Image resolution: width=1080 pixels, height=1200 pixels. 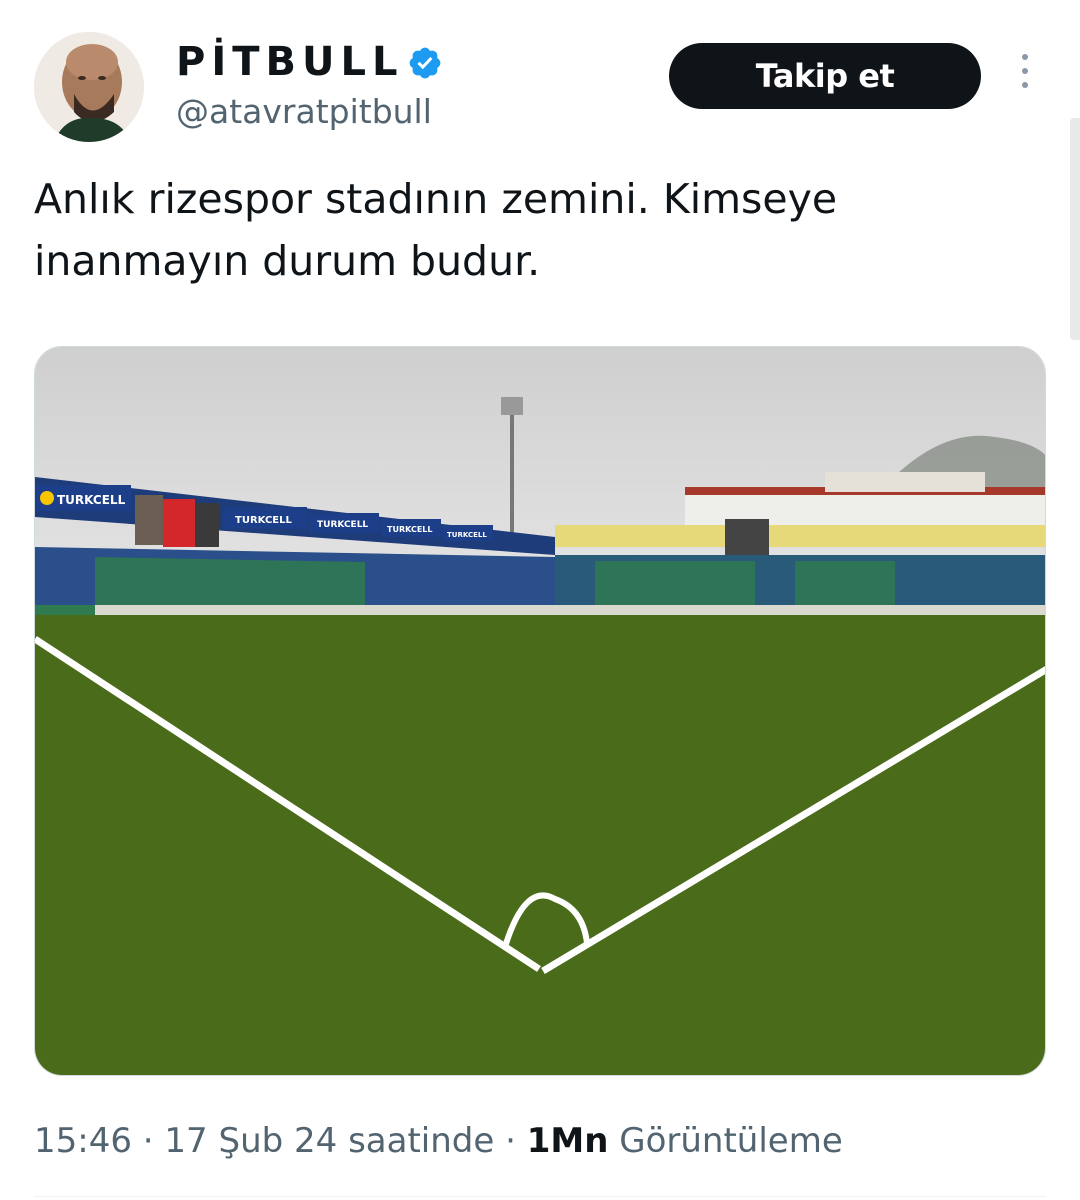 What do you see at coordinates (289, 62) in the screenshot?
I see `author-display-name: PİTBULL` at bounding box center [289, 62].